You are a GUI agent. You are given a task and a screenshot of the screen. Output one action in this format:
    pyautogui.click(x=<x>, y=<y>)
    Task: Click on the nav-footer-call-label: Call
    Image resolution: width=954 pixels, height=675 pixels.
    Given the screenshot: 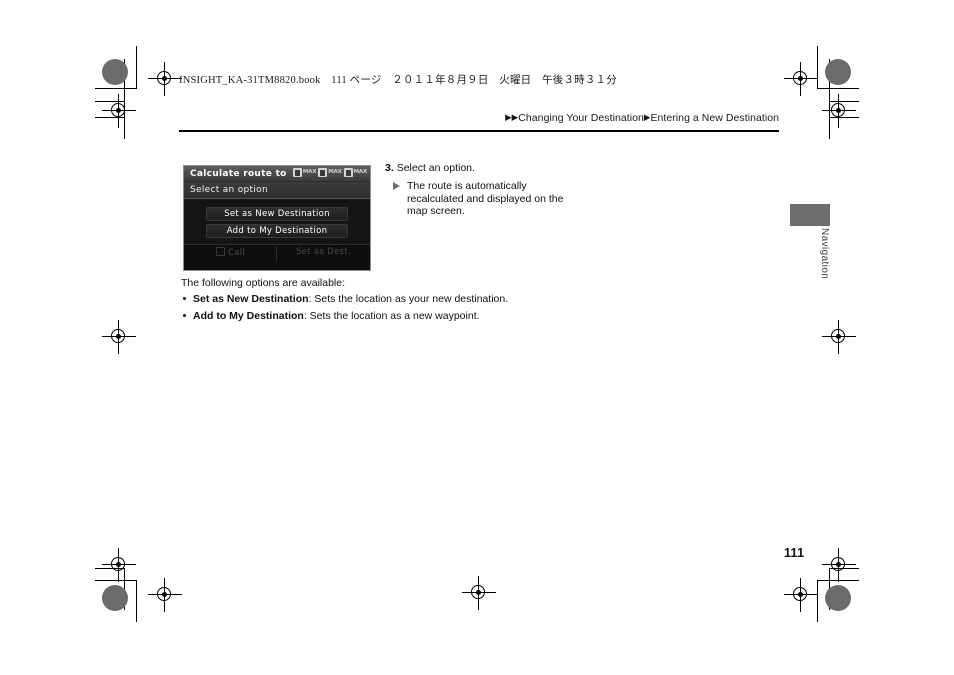 What is the action you would take?
    pyautogui.click(x=236, y=252)
    